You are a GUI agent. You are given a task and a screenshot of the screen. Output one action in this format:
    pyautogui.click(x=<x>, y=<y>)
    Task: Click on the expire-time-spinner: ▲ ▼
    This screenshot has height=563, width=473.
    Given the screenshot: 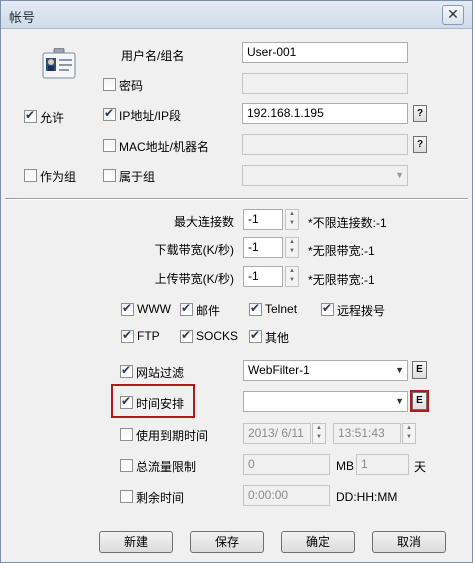 What is the action you would take?
    pyautogui.click(x=409, y=433)
    